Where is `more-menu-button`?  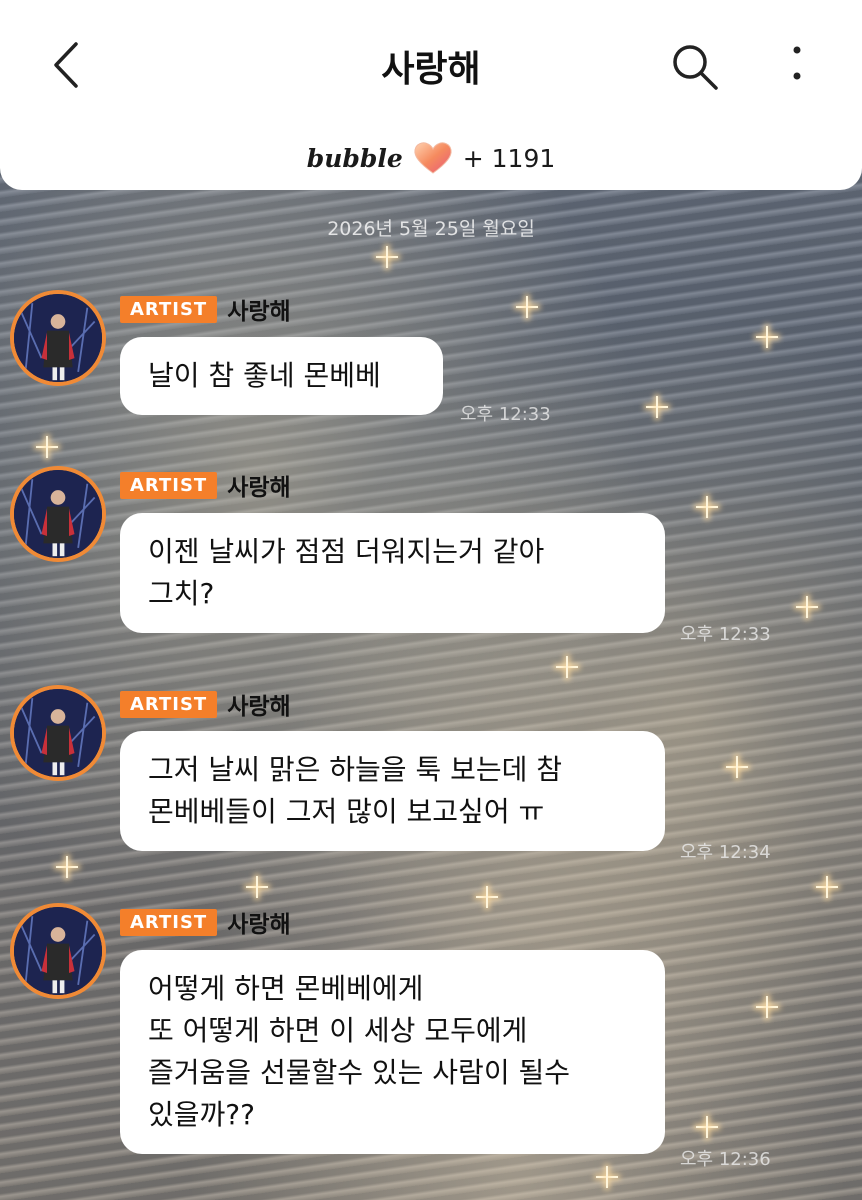 more-menu-button is located at coordinates (797, 65).